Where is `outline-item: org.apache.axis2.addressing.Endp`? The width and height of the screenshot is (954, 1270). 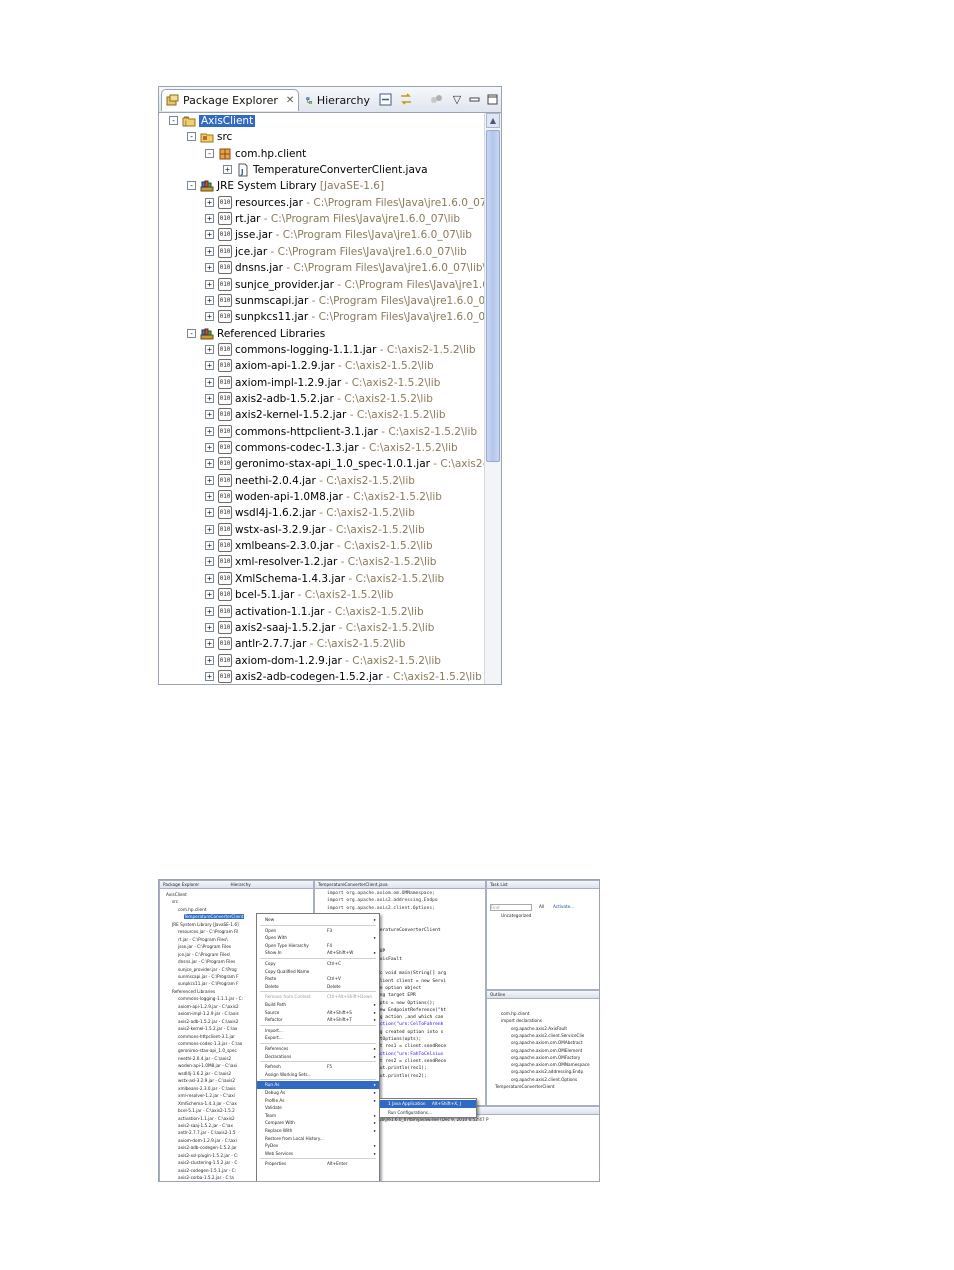 outline-item: org.apache.axis2.addressing.Endp is located at coordinates (547, 1071).